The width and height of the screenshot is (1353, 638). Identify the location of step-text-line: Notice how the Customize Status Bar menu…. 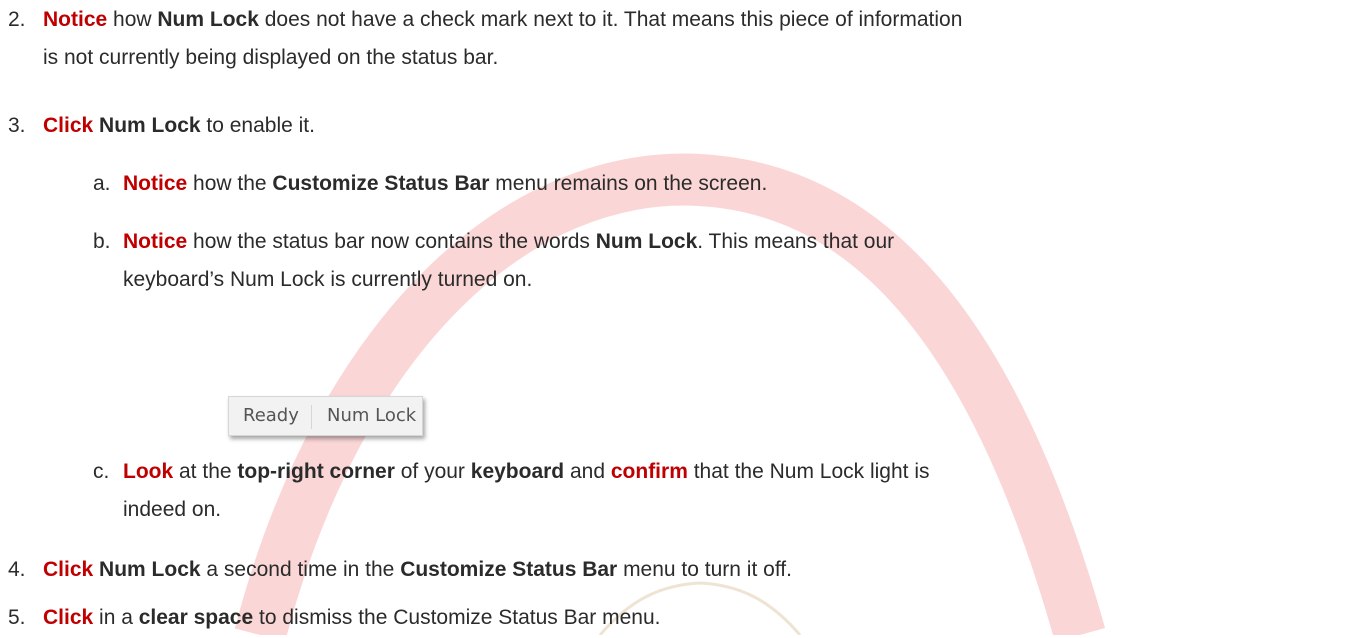
(445, 183).